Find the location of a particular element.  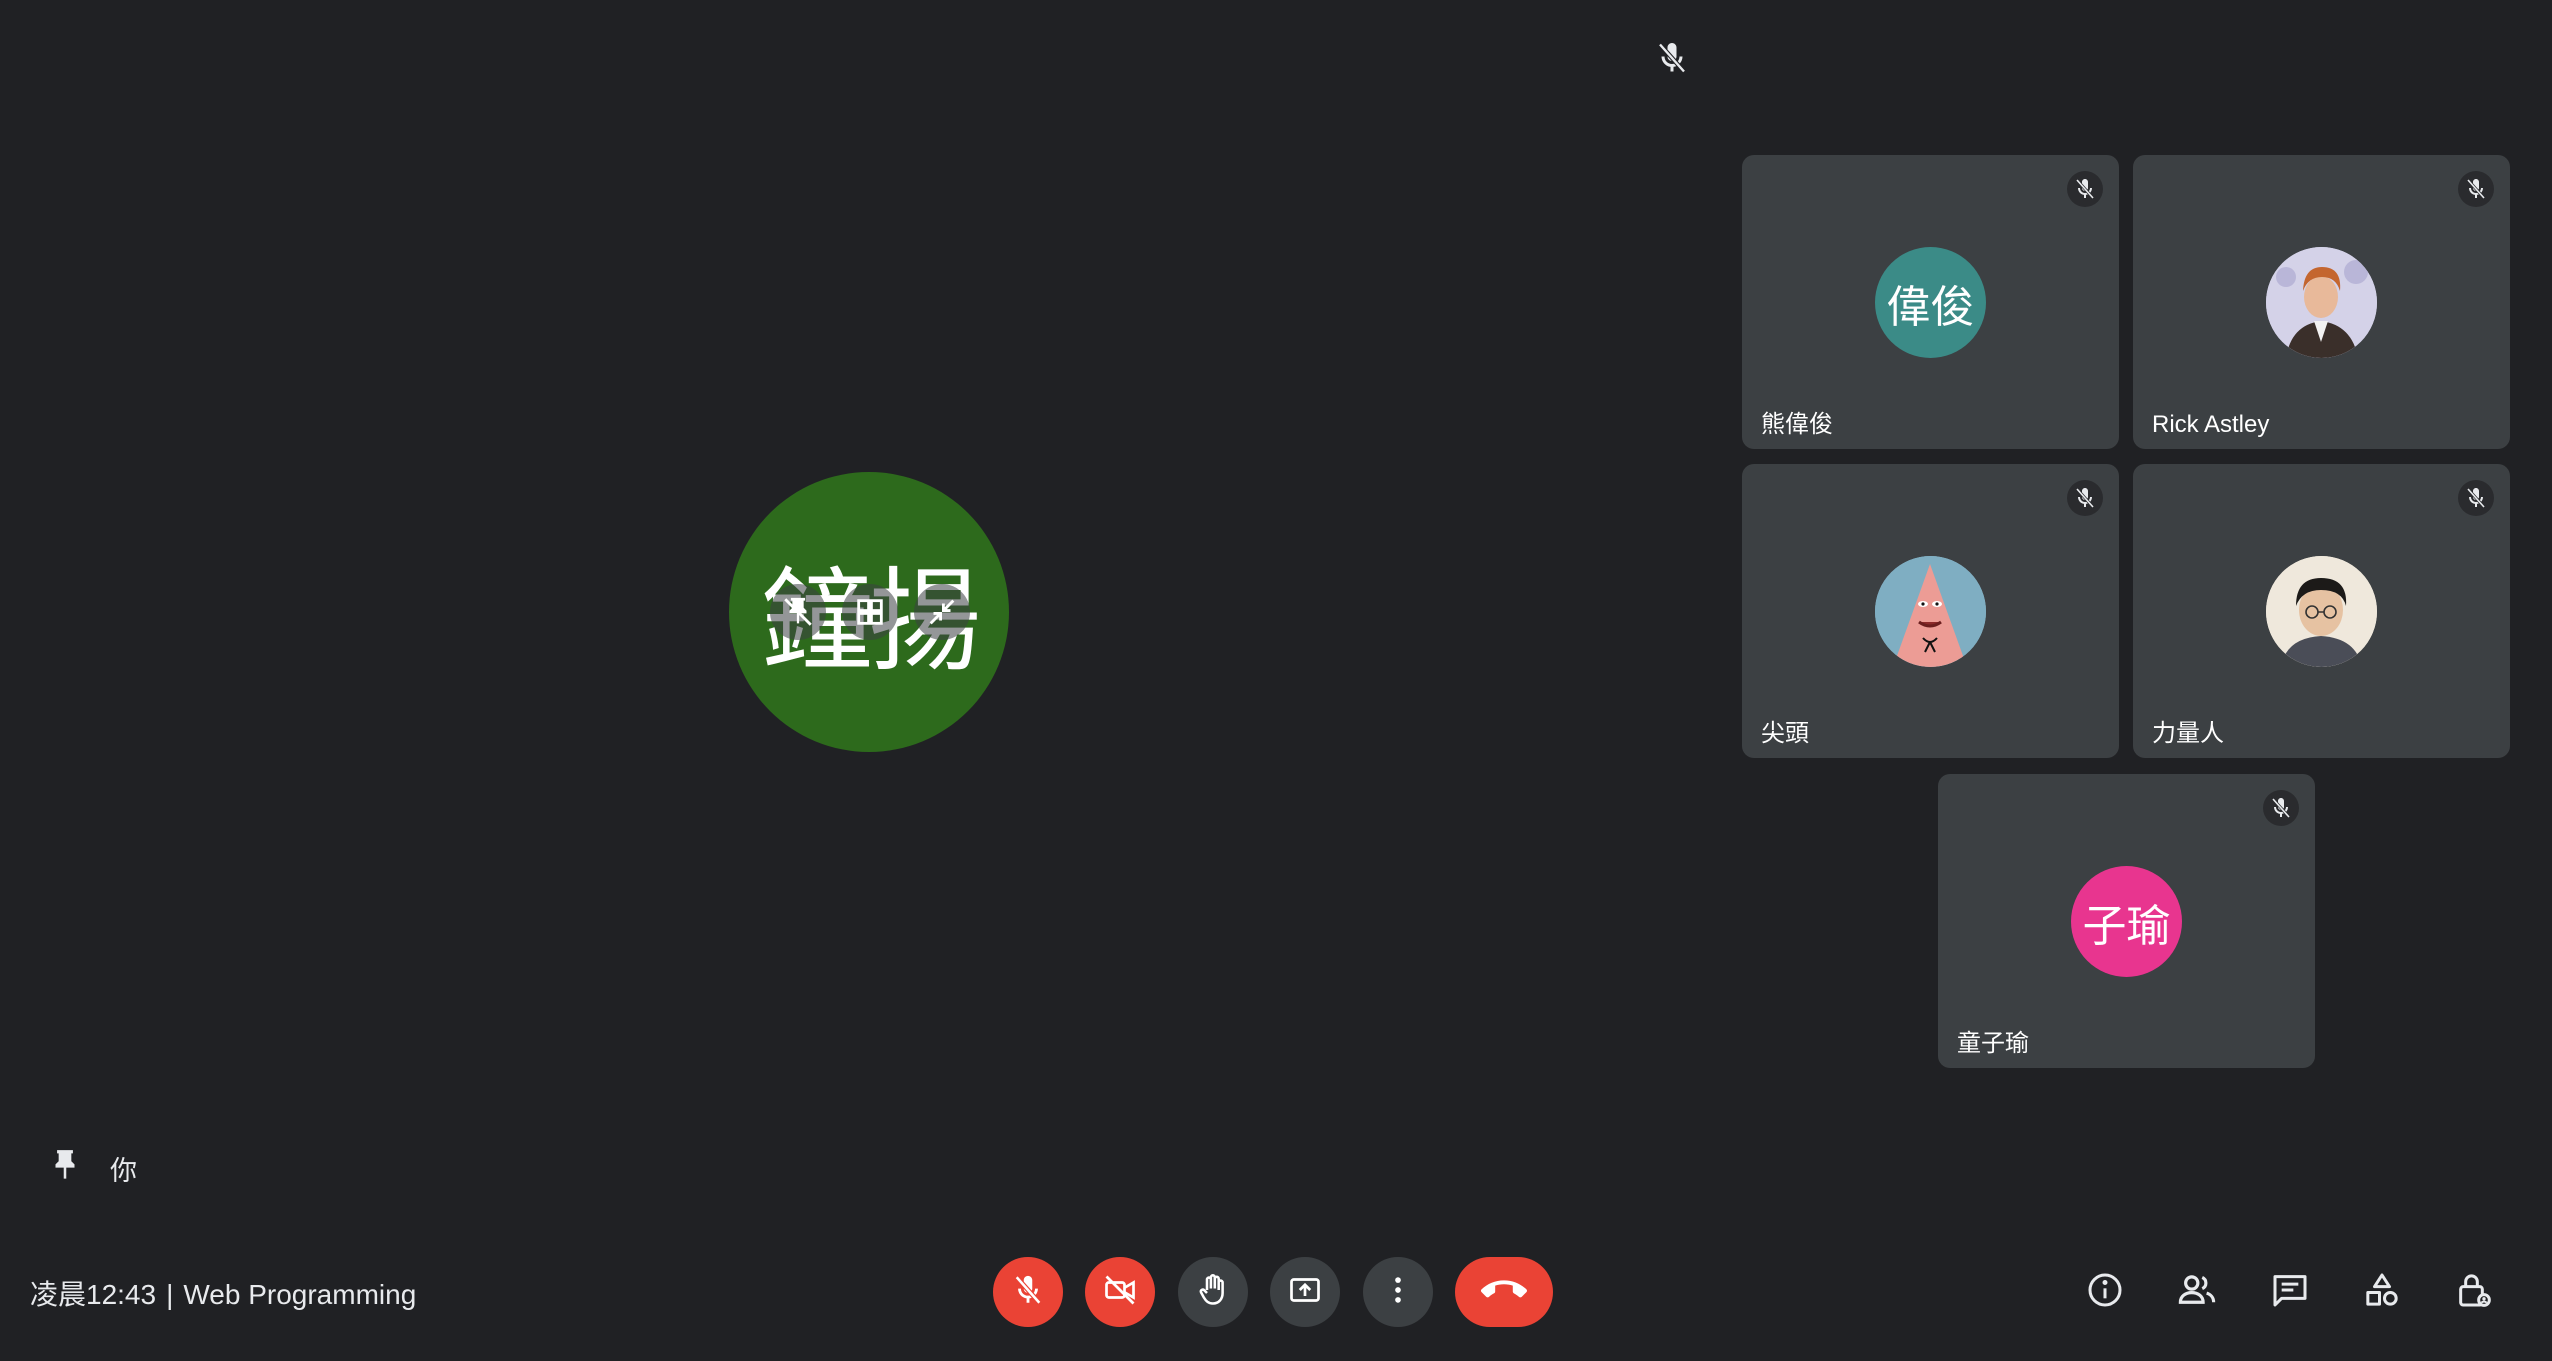

participant-name: 童子瑜 is located at coordinates (1993, 1043).